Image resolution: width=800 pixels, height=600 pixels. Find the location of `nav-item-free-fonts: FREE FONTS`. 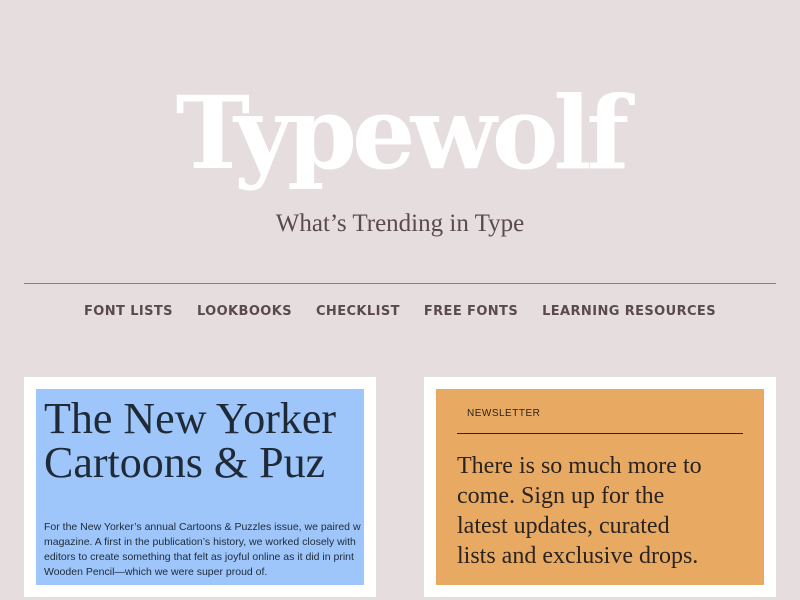

nav-item-free-fonts: FREE FONTS is located at coordinates (471, 312).